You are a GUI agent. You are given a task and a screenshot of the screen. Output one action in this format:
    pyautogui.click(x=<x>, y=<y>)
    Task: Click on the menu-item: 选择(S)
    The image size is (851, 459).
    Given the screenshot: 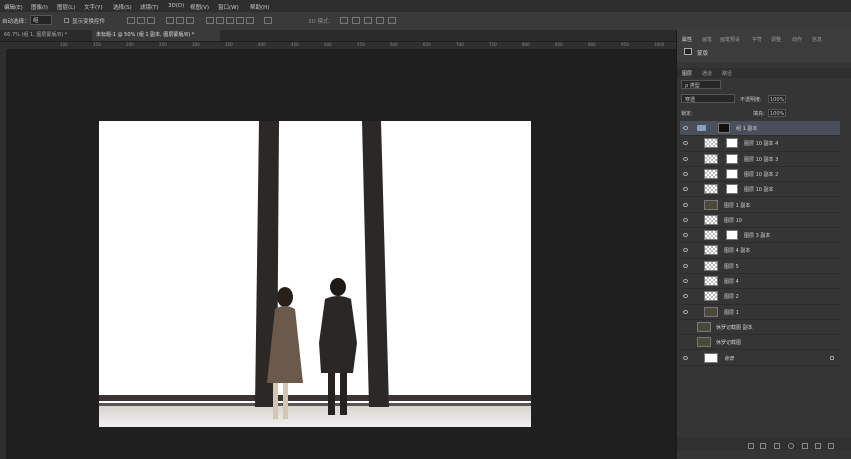 What is the action you would take?
    pyautogui.click(x=122, y=7)
    